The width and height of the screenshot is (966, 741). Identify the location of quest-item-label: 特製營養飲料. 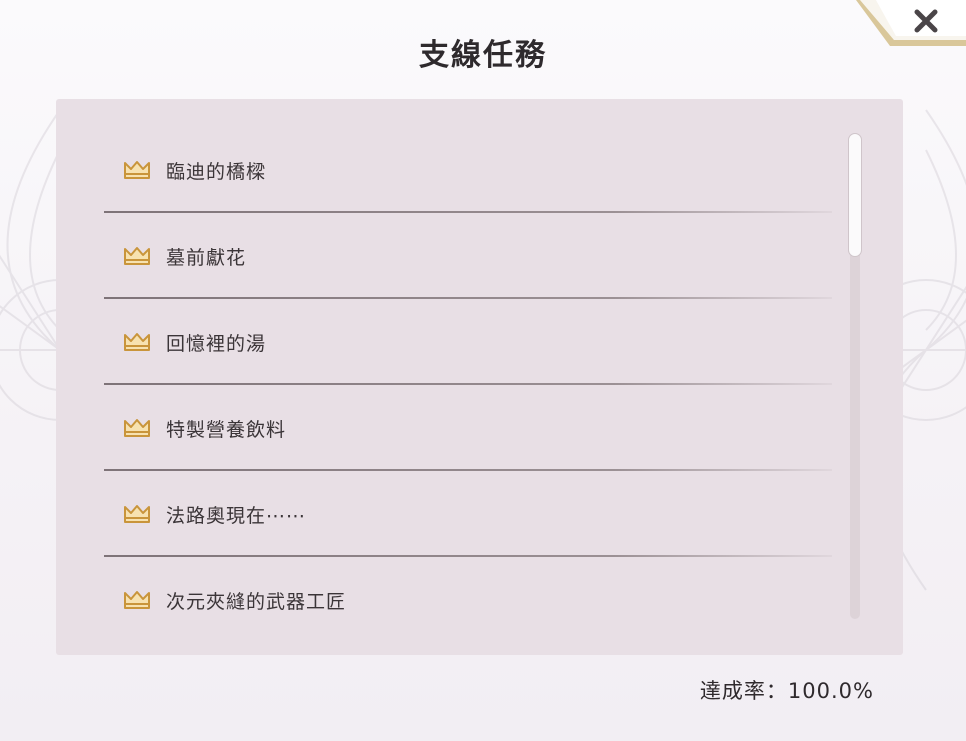
(226, 429).